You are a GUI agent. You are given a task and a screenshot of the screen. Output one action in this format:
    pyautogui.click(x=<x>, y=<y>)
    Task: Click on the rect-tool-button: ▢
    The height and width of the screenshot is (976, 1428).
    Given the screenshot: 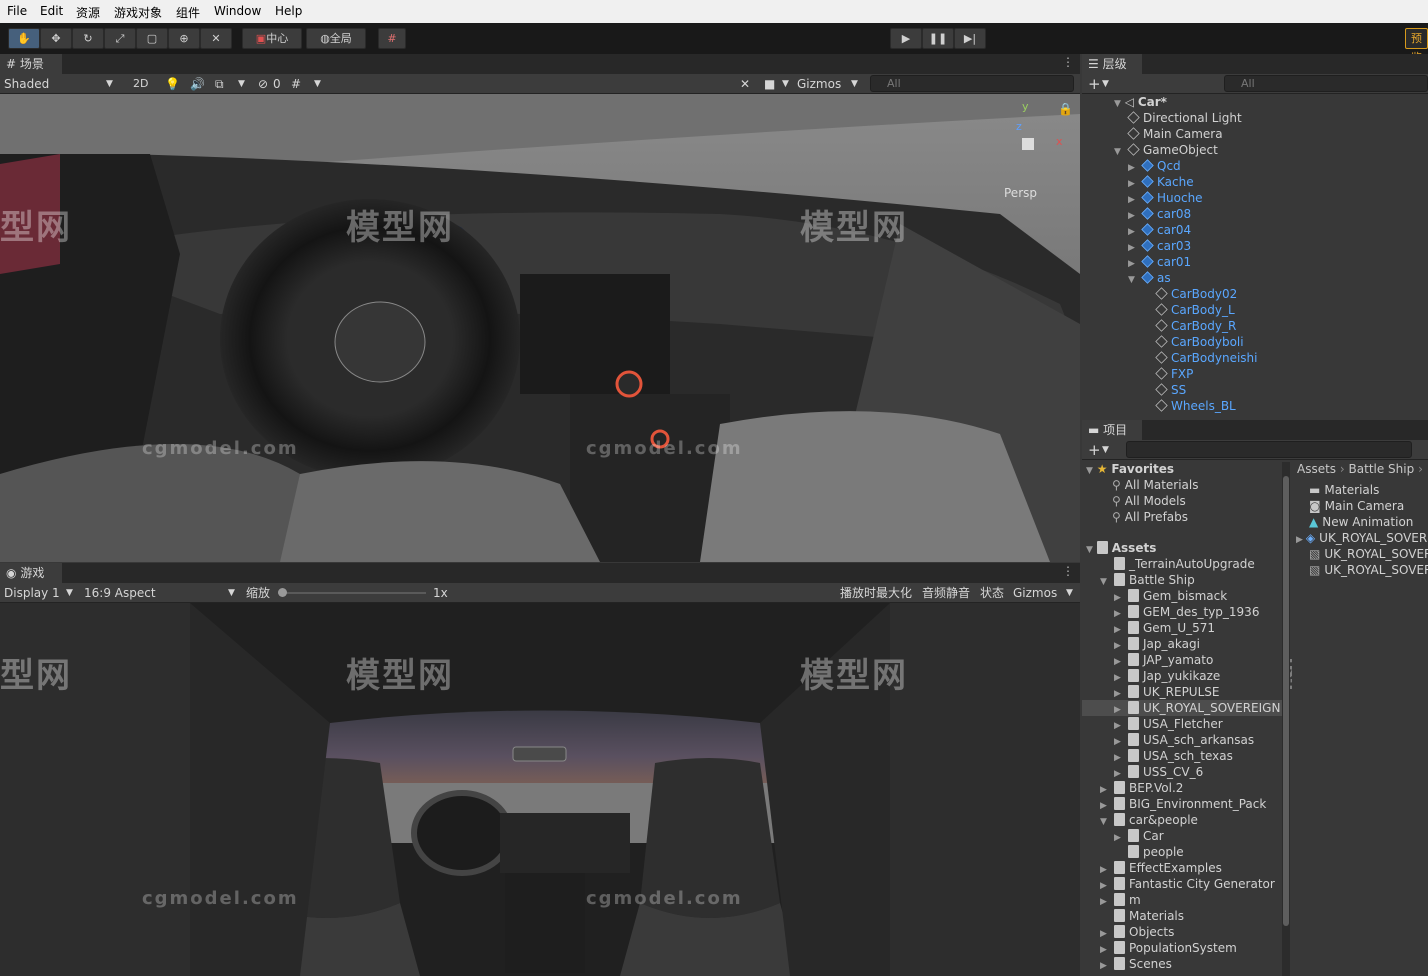 What is the action you would take?
    pyautogui.click(x=152, y=38)
    